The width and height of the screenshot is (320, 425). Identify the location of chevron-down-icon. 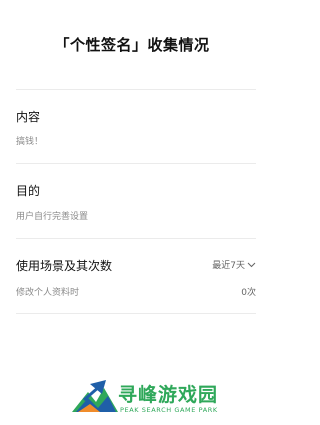
(251, 264).